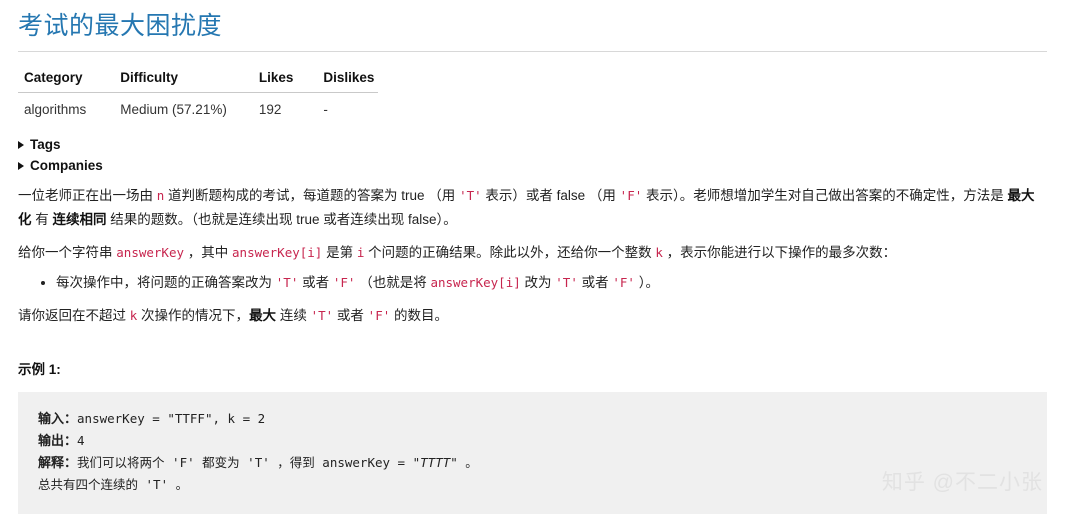 Image resolution: width=1065 pixels, height=530 pixels. I want to click on text-fragment: 结果的题数。（也就是连续出现 true 或者连续出现 false）。, so click(281, 219).